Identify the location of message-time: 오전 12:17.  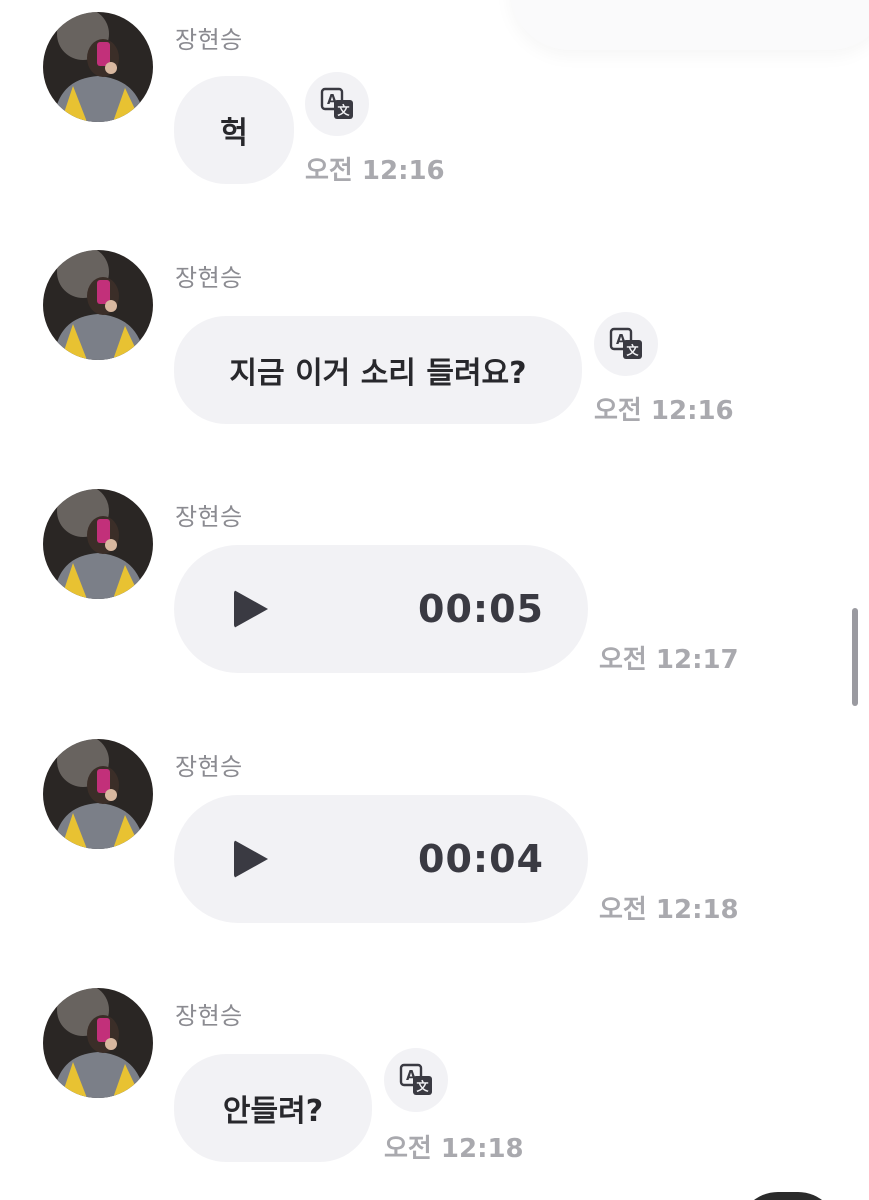
(669, 660).